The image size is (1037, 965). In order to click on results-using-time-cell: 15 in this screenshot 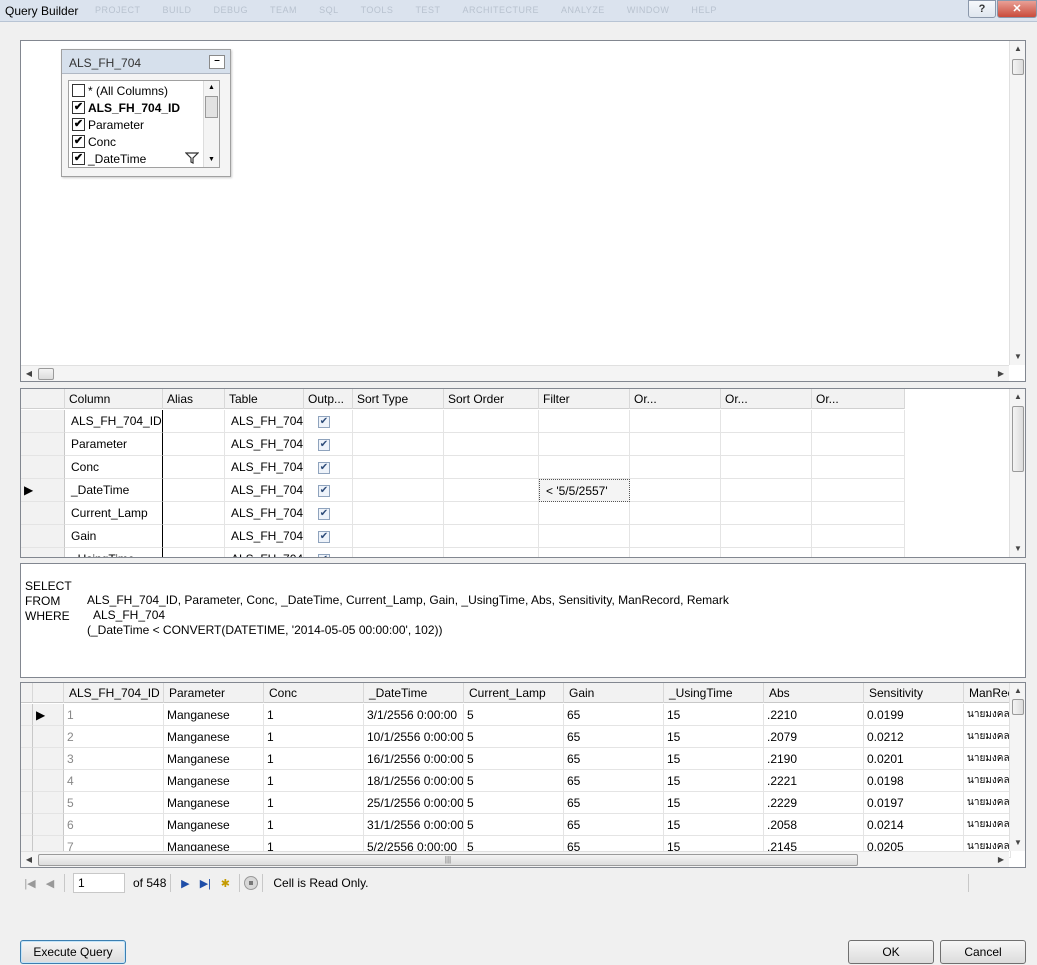, I will do `click(714, 759)`.